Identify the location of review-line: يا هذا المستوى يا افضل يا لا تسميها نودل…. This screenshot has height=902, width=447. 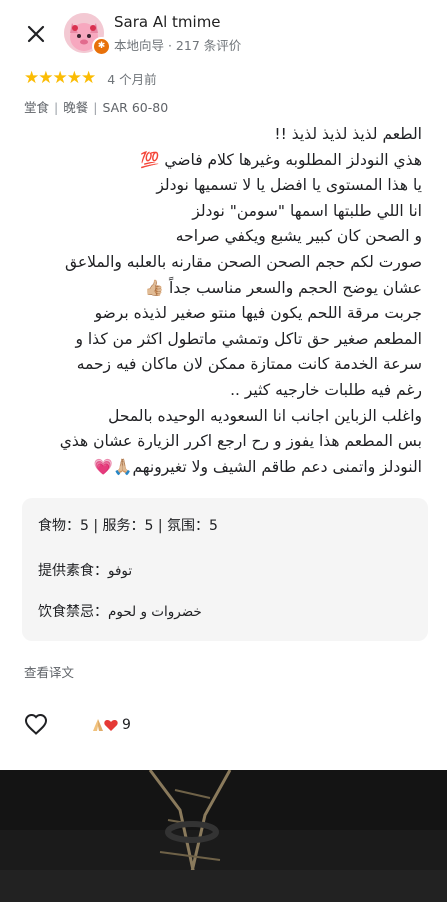
(289, 185).